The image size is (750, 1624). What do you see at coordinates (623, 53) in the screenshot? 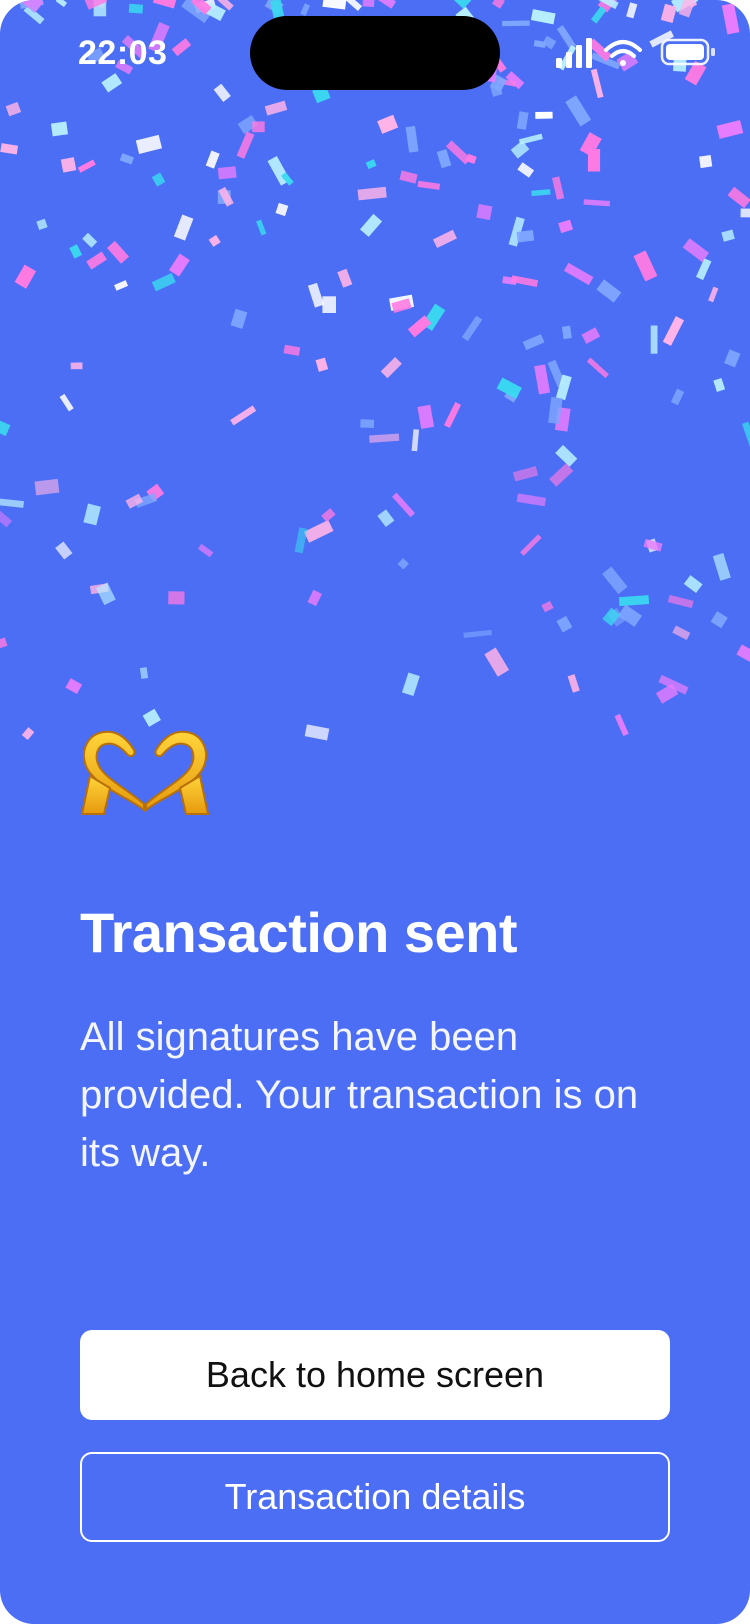
I see `wifi-icon` at bounding box center [623, 53].